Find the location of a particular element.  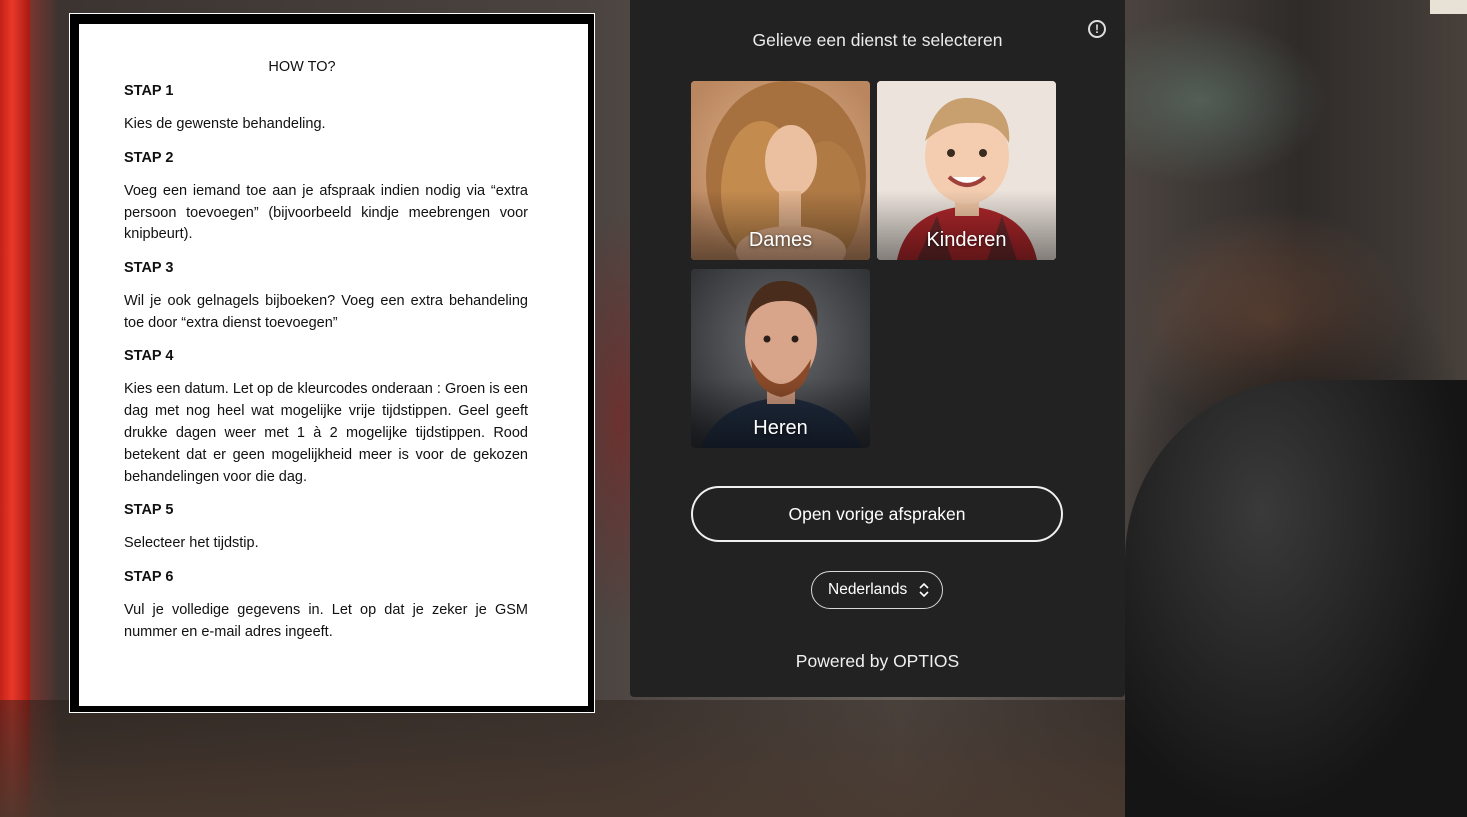

powered-by-text: Powered by OPTIOS is located at coordinates (877, 661).